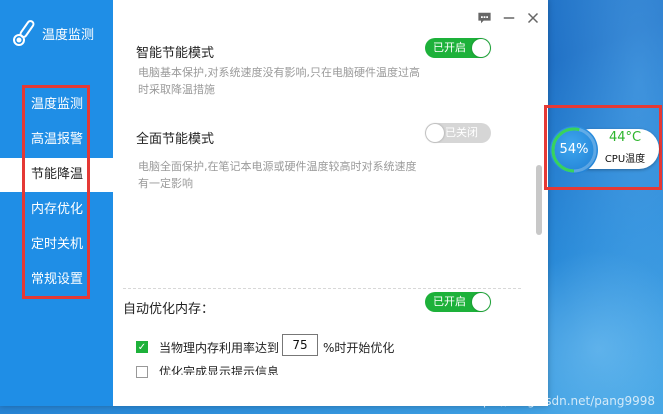 Image resolution: width=663 pixels, height=414 pixels. I want to click on scrollbar-thumb, so click(539, 200).